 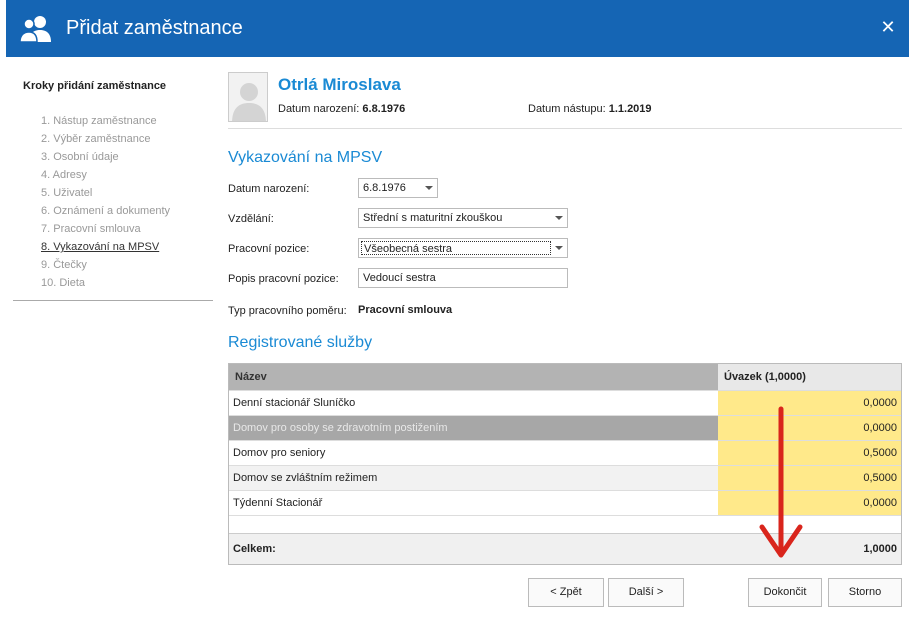 What do you see at coordinates (384, 109) in the screenshot?
I see `employee-birth-value: 6.8.1976` at bounding box center [384, 109].